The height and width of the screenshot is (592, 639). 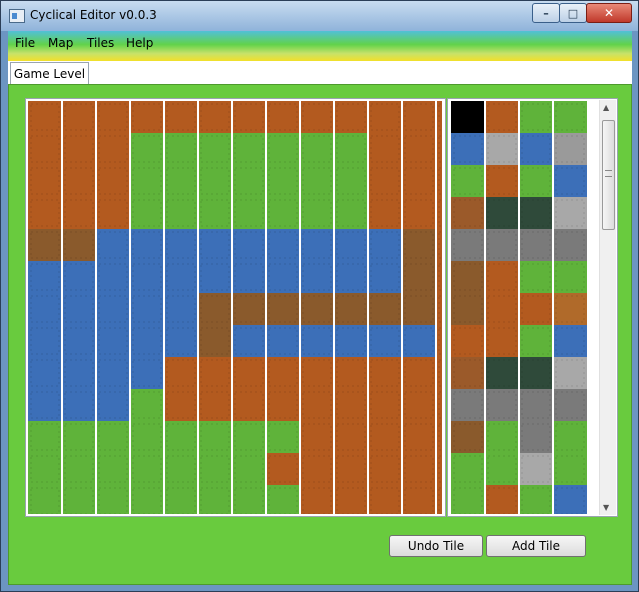 I want to click on menu-file: File, so click(x=25, y=43).